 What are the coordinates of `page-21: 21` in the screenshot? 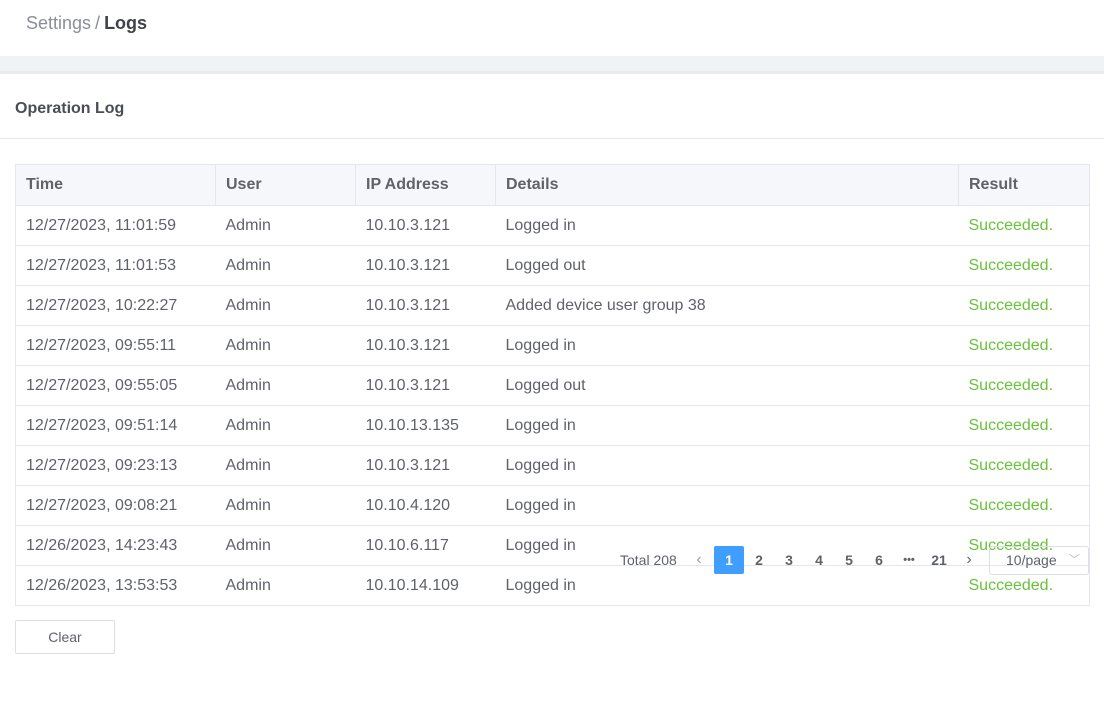 It's located at (939, 560).